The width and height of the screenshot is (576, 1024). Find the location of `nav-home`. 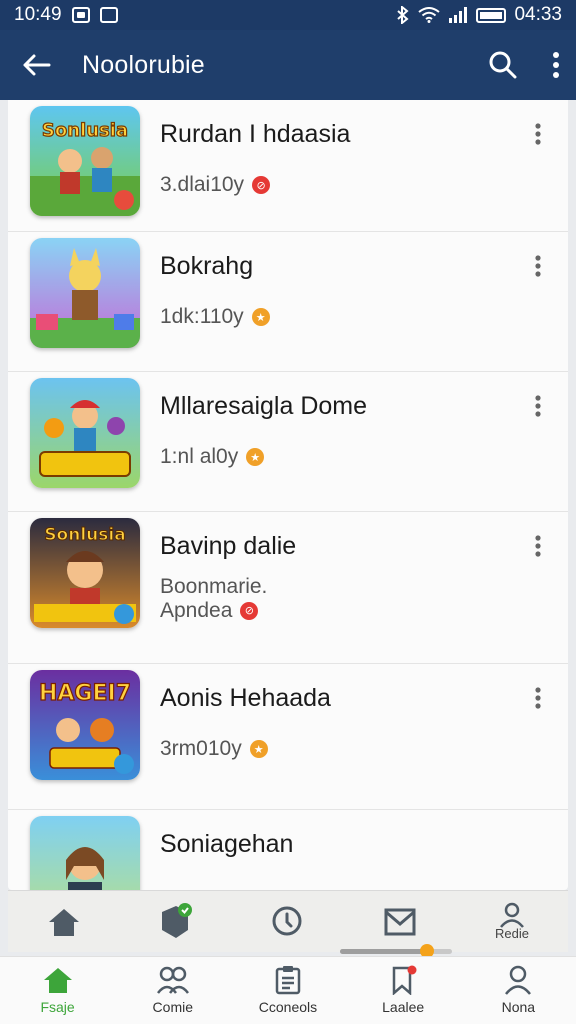

nav-home is located at coordinates (64, 922).